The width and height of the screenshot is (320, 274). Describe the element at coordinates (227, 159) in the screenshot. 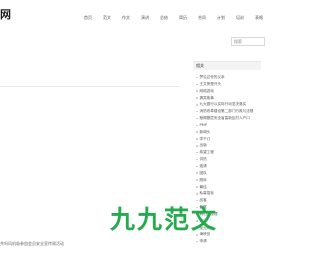

I see `sidebar-link: 供热` at that location.